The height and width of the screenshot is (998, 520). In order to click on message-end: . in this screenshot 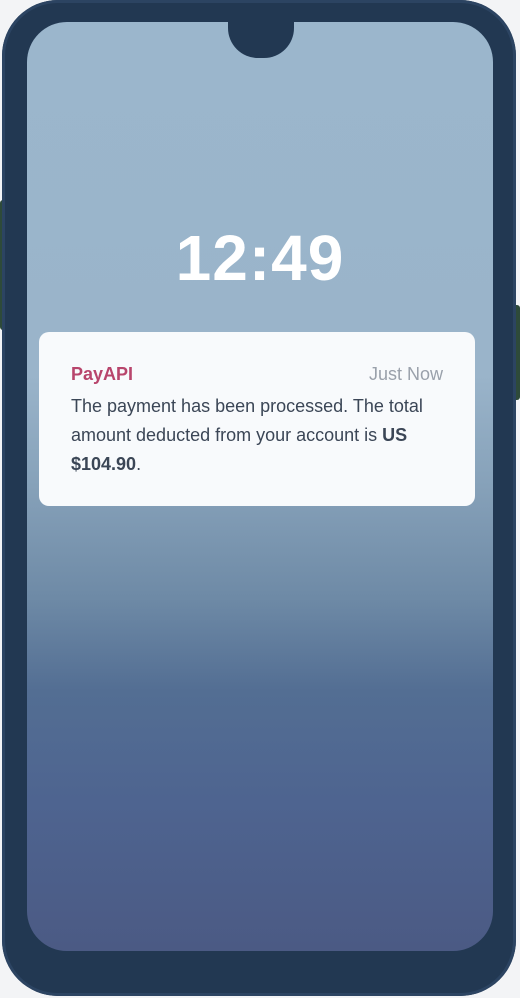, I will do `click(139, 464)`.